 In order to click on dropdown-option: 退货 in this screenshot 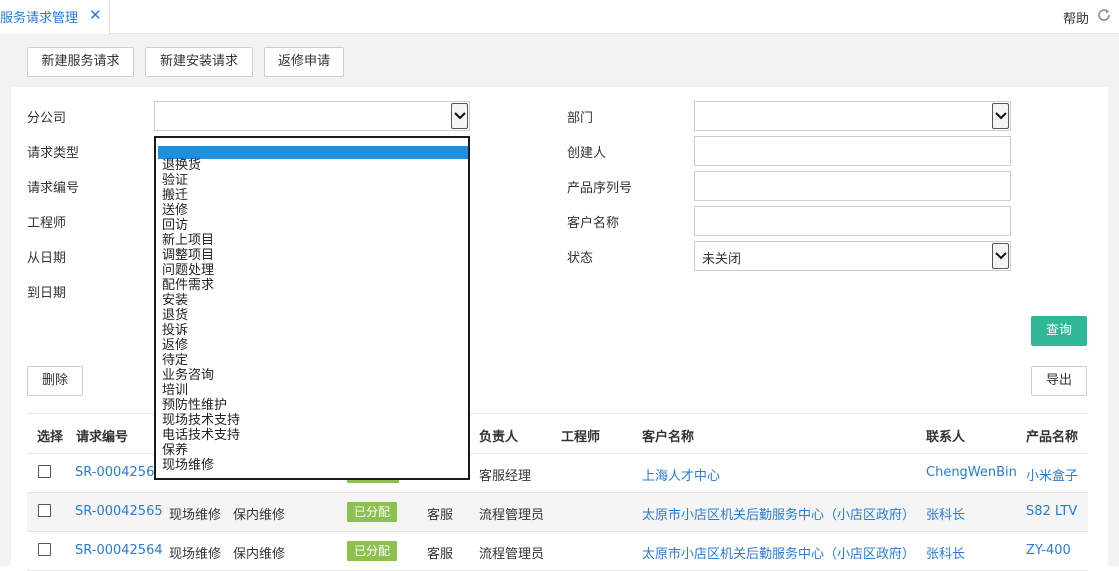, I will do `click(201, 315)`.